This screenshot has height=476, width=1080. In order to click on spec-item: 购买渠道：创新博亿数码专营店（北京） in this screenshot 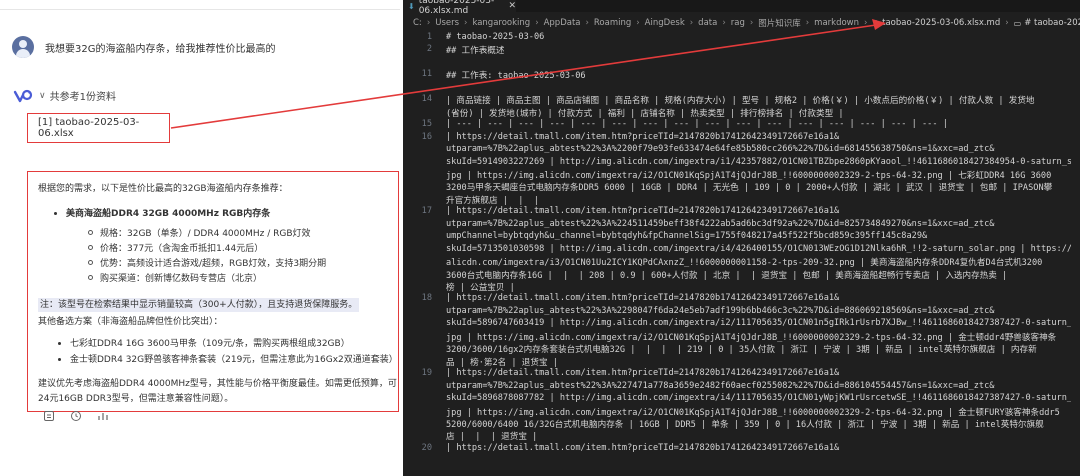, I will do `click(181, 279)`.